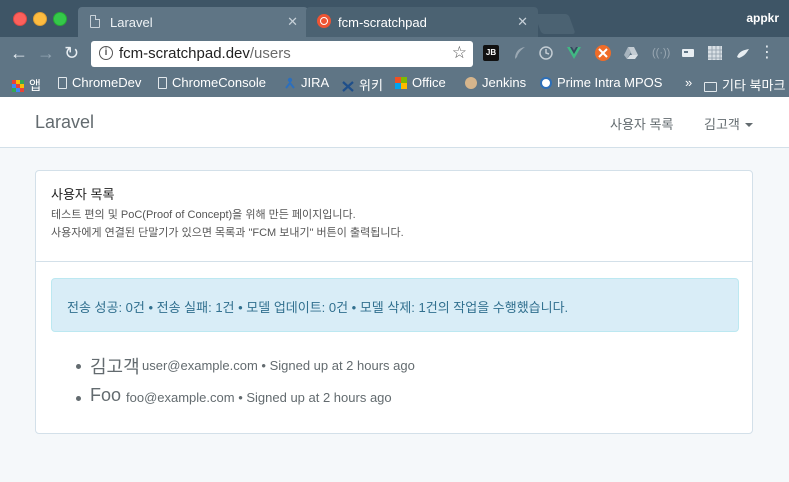  Describe the element at coordinates (382, 22) in the screenshot. I see `tab-title: fcm-scratchpad` at that location.